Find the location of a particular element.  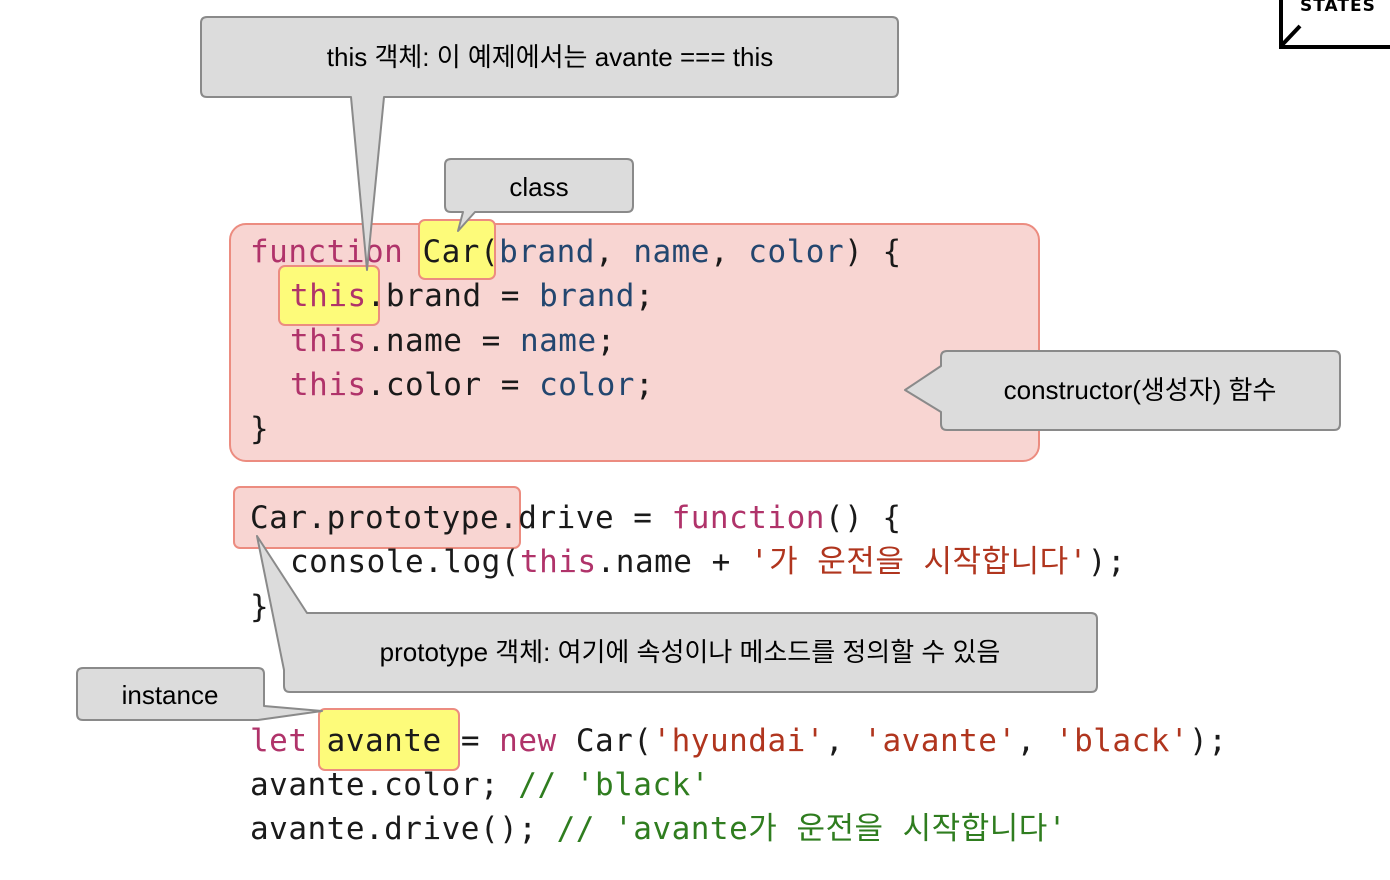

code-line-4: this.color = color; is located at coordinates (472, 385).